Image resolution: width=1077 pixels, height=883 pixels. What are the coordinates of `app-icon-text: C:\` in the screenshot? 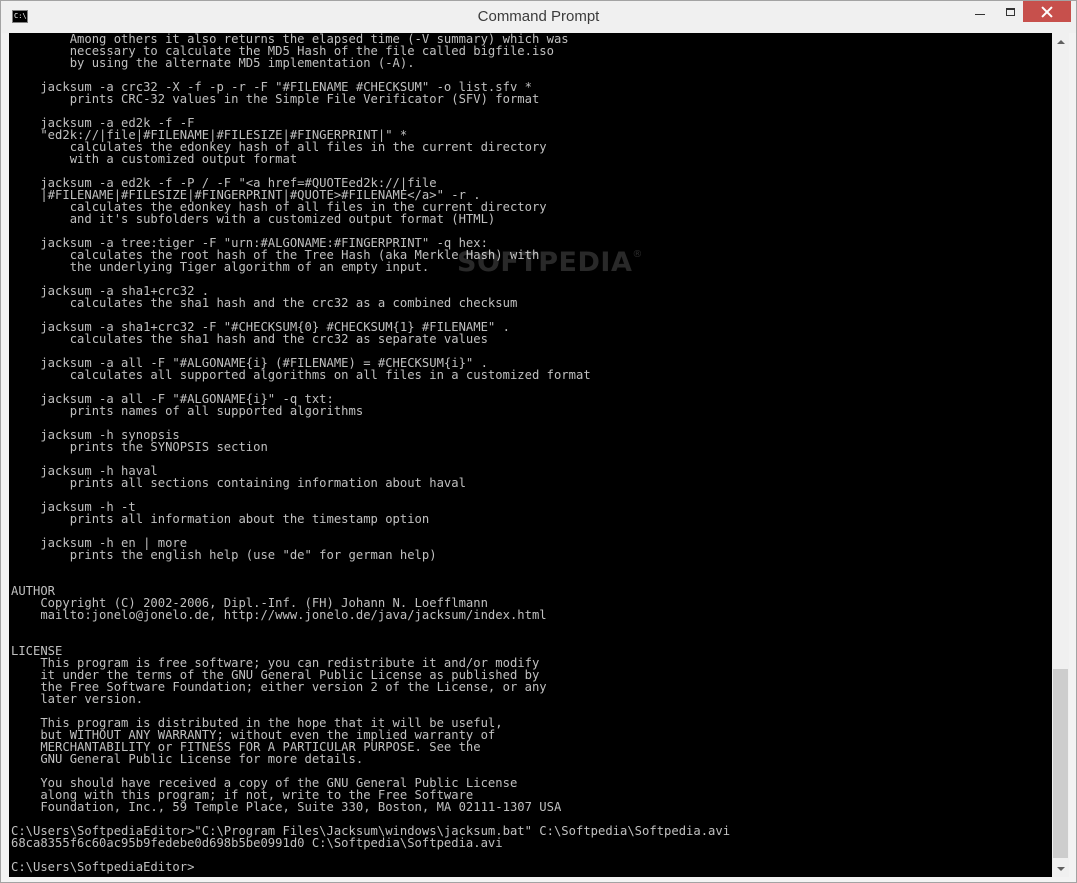 It's located at (20, 16).